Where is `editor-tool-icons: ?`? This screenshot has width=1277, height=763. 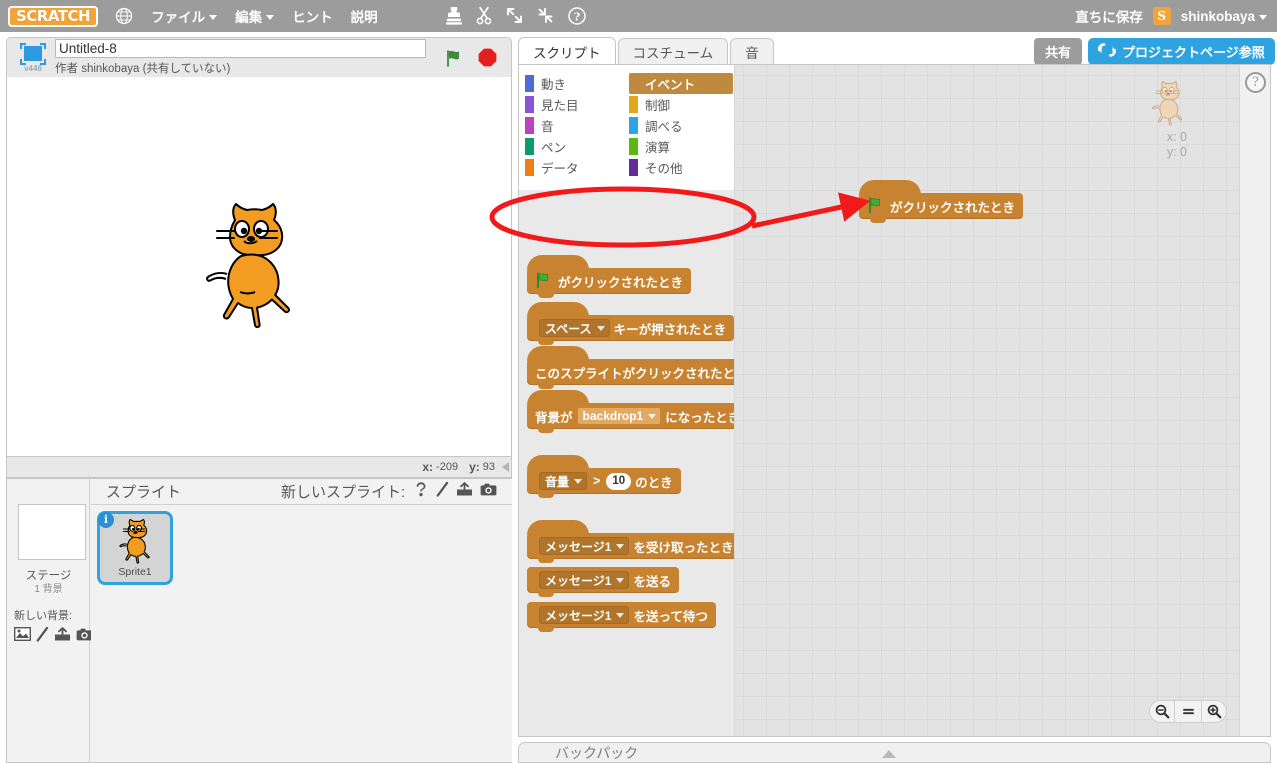 editor-tool-icons: ? is located at coordinates (516, 15).